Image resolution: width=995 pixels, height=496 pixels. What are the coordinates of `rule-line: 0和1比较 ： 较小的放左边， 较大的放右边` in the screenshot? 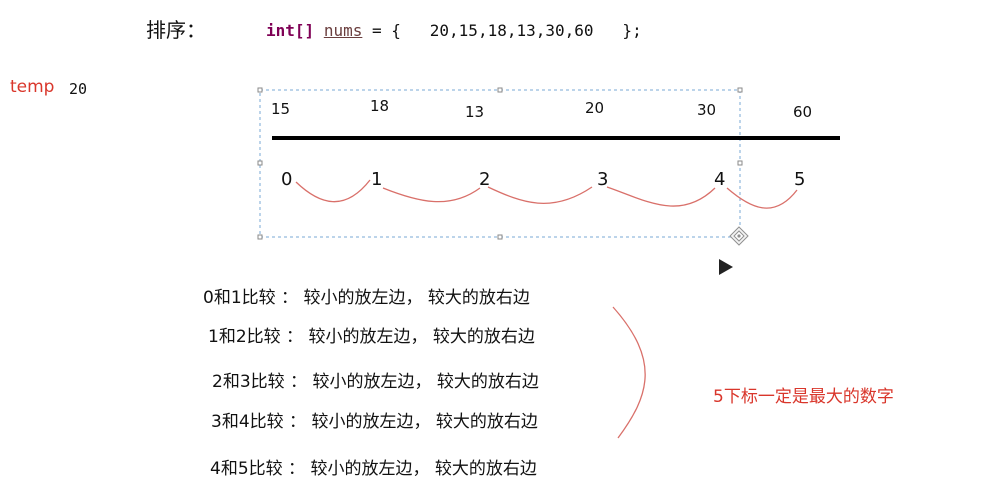 It's located at (366, 298).